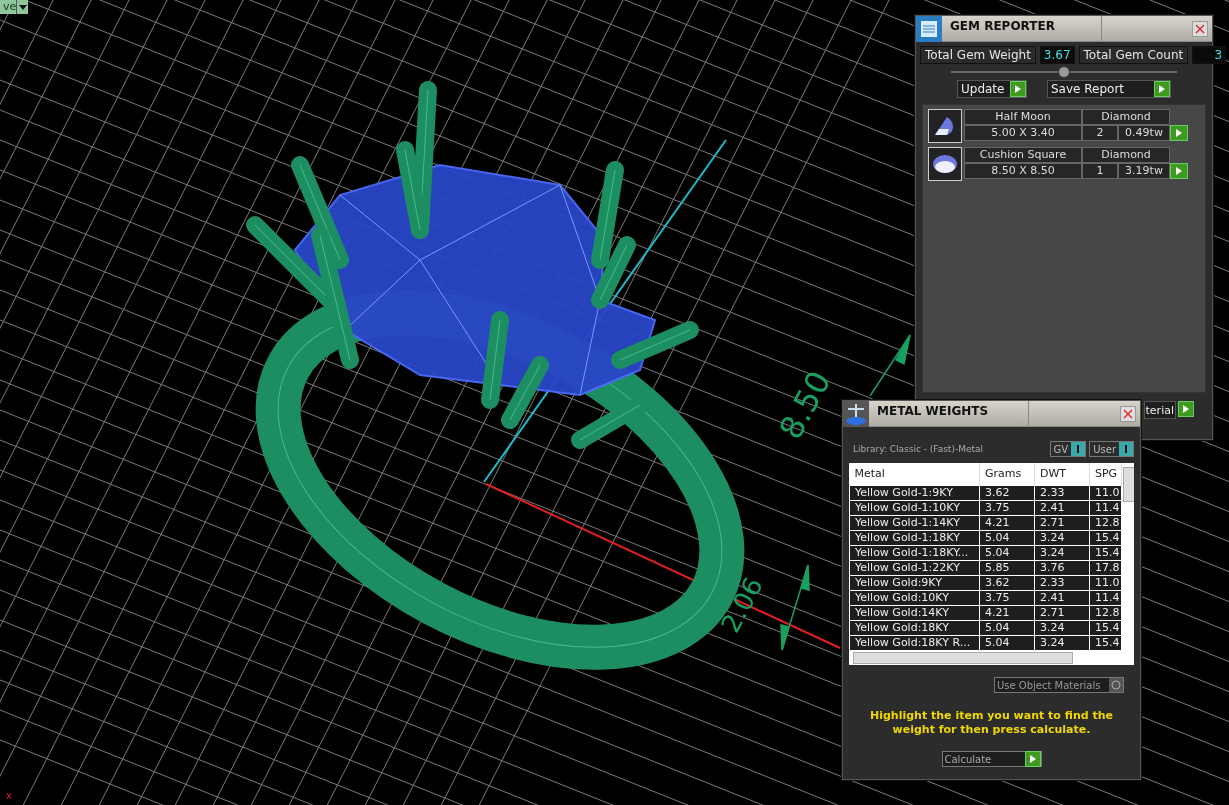 The height and width of the screenshot is (805, 1229). I want to click on table-cell: 2.33, so click(1062, 493).